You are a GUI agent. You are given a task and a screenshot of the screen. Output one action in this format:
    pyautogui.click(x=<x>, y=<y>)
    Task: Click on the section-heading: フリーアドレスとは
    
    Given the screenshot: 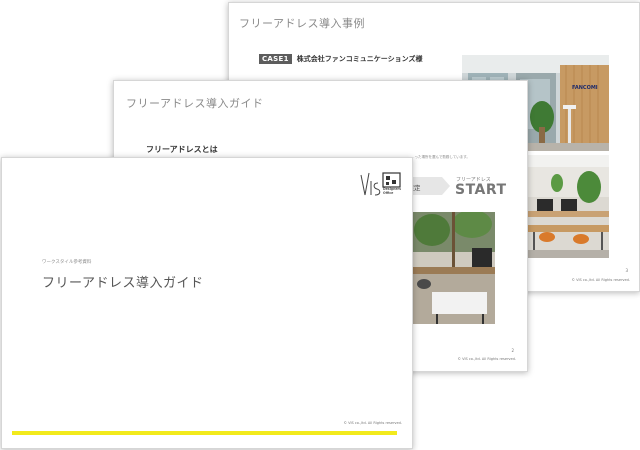 What is the action you would take?
    pyautogui.click(x=182, y=149)
    